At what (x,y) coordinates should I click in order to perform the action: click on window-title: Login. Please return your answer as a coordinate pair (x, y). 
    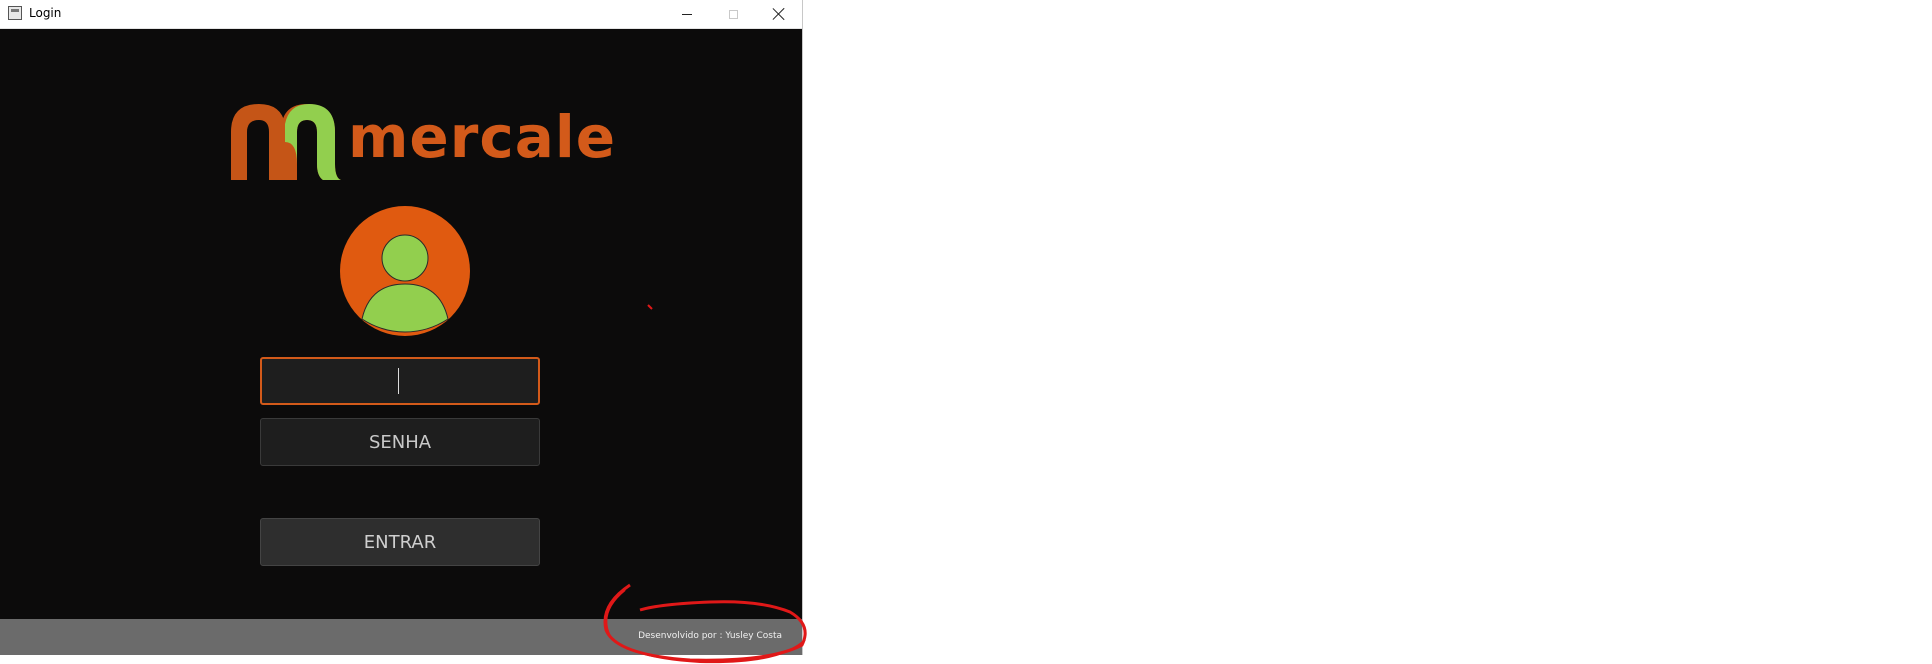
    Looking at the image, I should click on (45, 13).